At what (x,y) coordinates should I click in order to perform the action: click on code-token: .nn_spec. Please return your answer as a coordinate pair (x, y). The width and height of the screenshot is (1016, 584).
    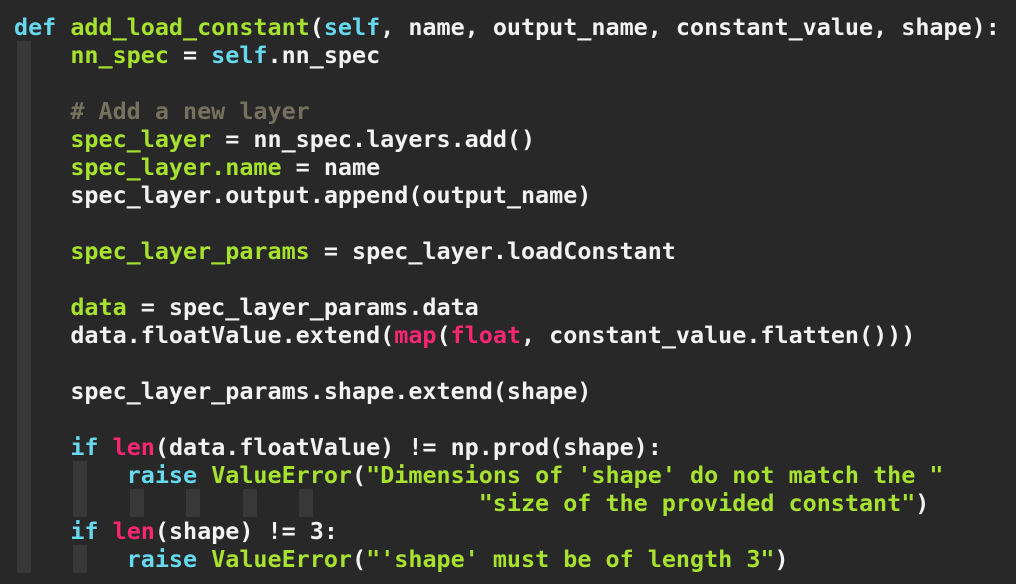
    Looking at the image, I should click on (324, 55).